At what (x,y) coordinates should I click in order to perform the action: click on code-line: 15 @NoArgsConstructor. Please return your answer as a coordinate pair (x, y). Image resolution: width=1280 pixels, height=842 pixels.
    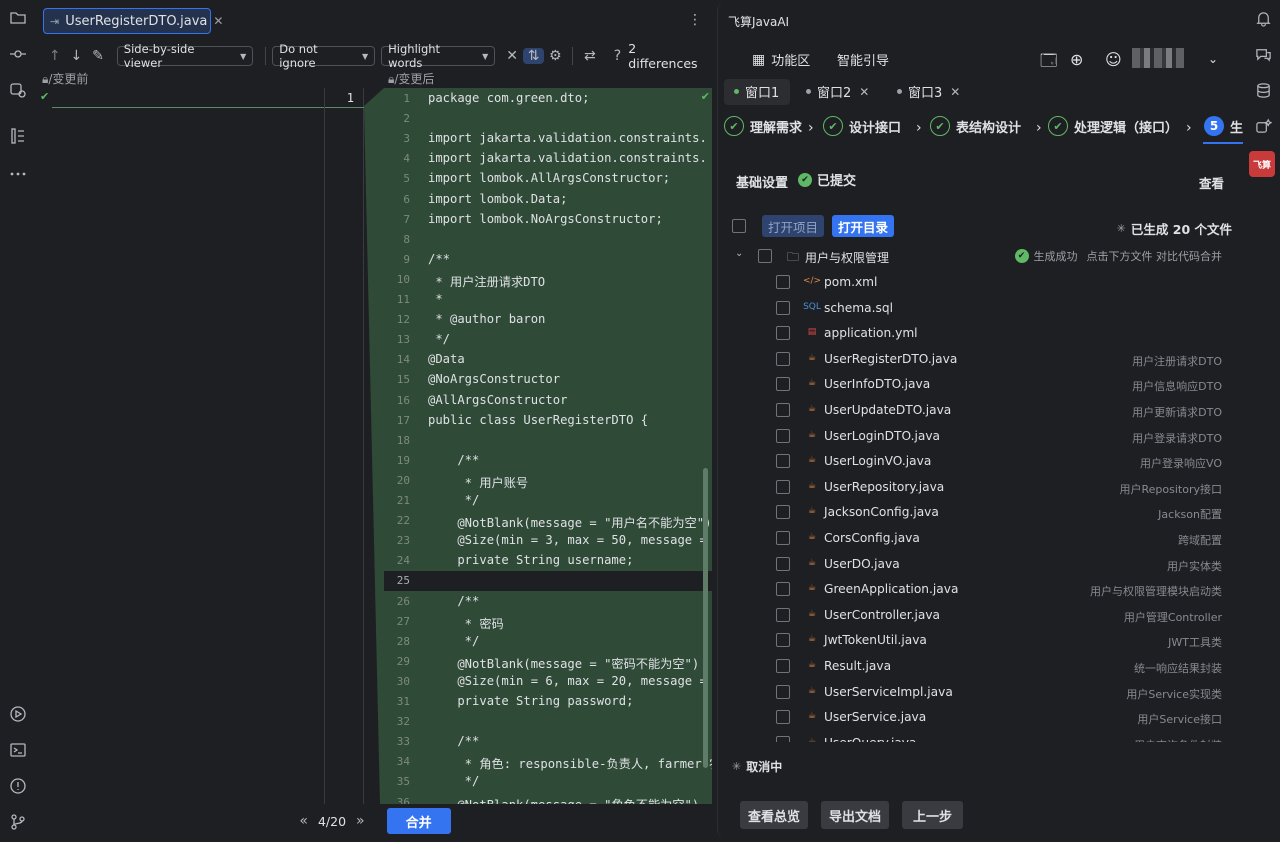
    Looking at the image, I should click on (548, 380).